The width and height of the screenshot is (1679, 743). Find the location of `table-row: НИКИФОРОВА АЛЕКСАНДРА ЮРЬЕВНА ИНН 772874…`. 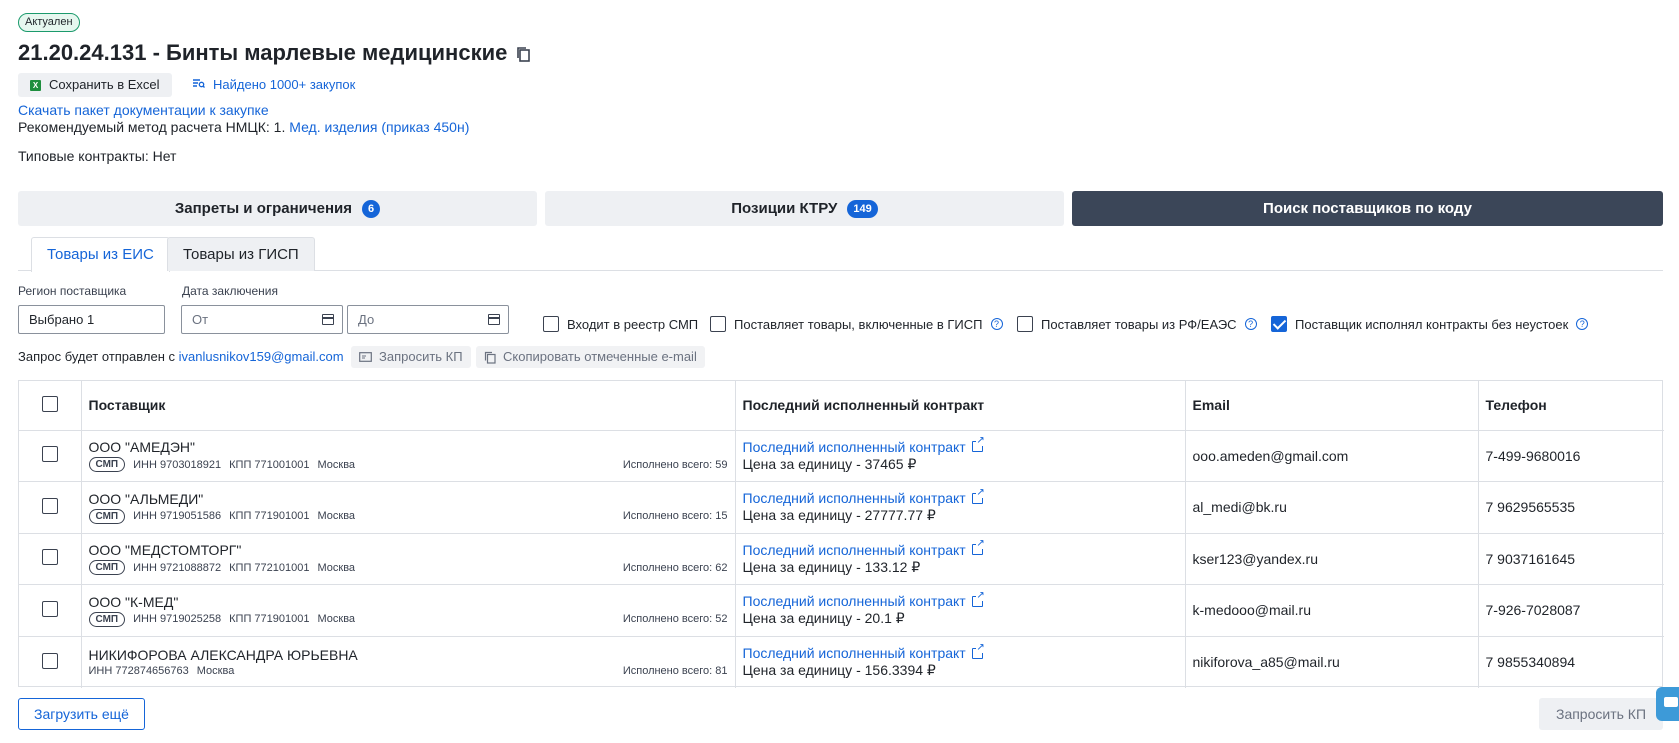

table-row: НИКИФОРОВА АЛЕКСАНДРА ЮРЬЕВНА ИНН 772874… is located at coordinates (841, 662).